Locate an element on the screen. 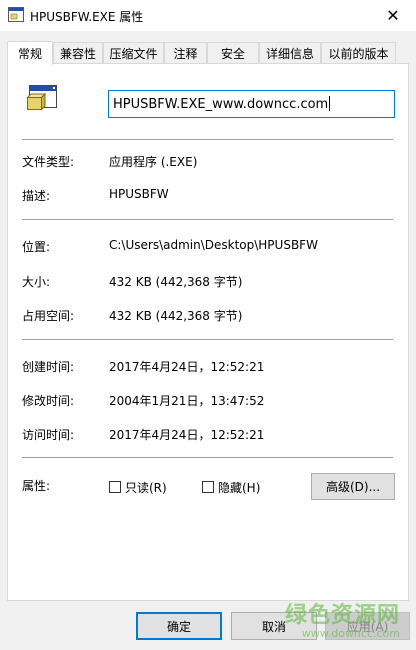 This screenshot has height=650, width=416. attributes-label: 属性: is located at coordinates (36, 486).